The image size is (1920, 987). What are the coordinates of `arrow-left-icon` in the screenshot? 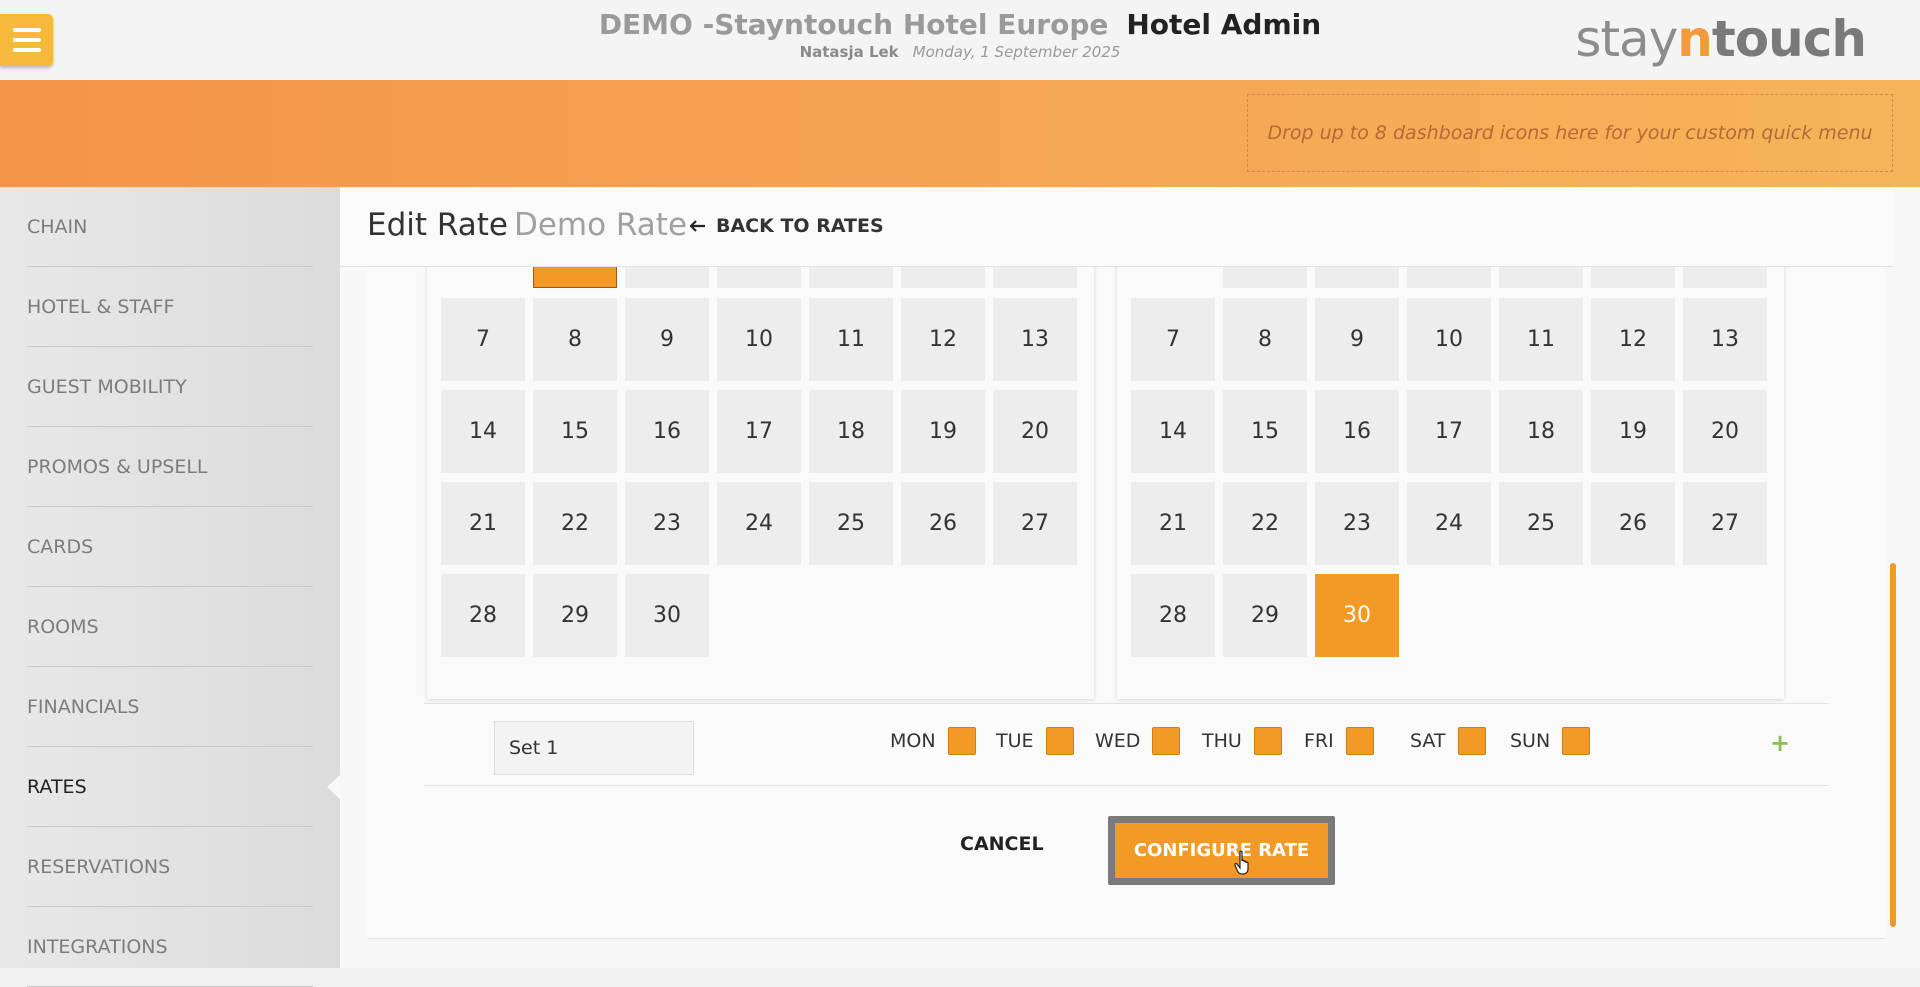 It's located at (697, 226).